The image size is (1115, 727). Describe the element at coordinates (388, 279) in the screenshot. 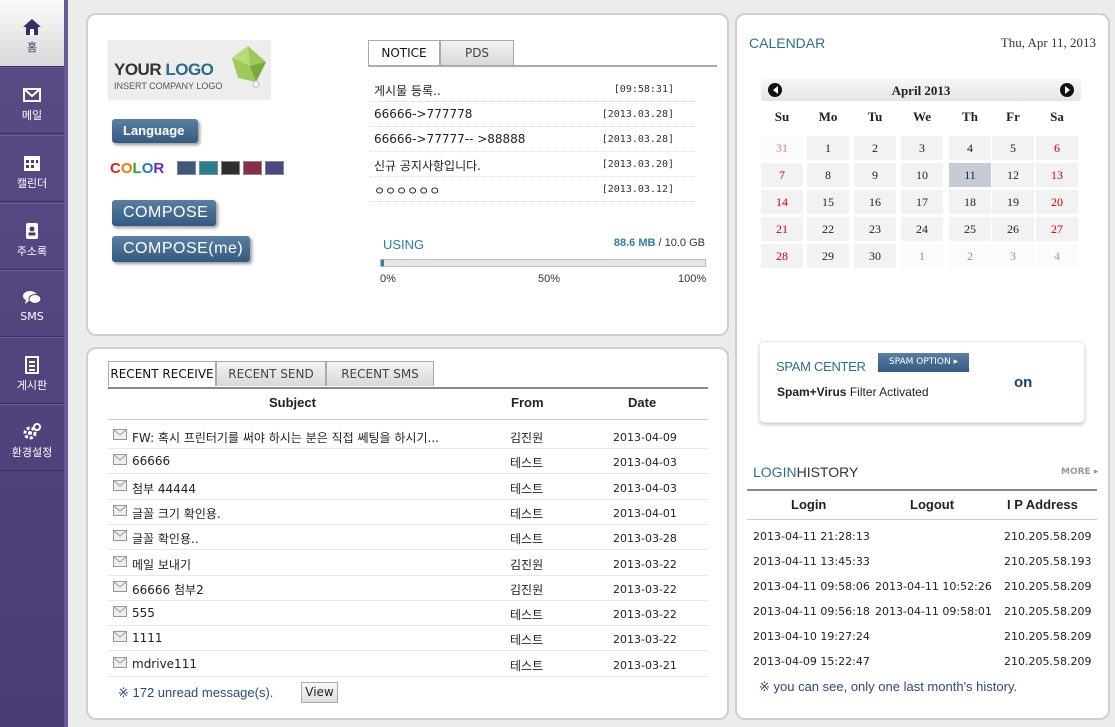

I see `usage-tick: 0%` at that location.